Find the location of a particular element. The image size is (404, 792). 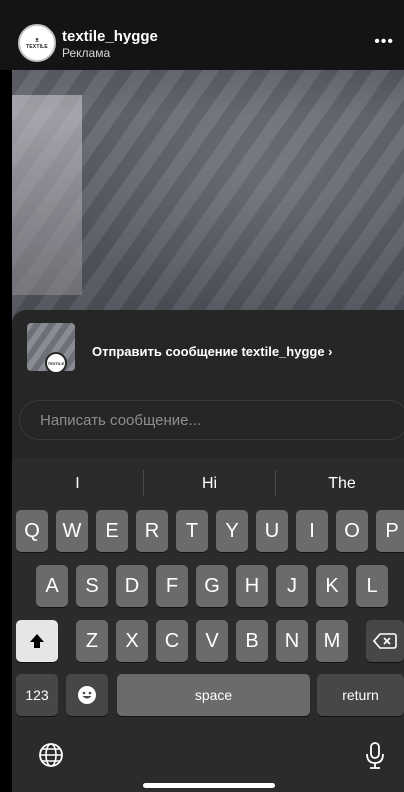

delete-icon is located at coordinates (385, 641).